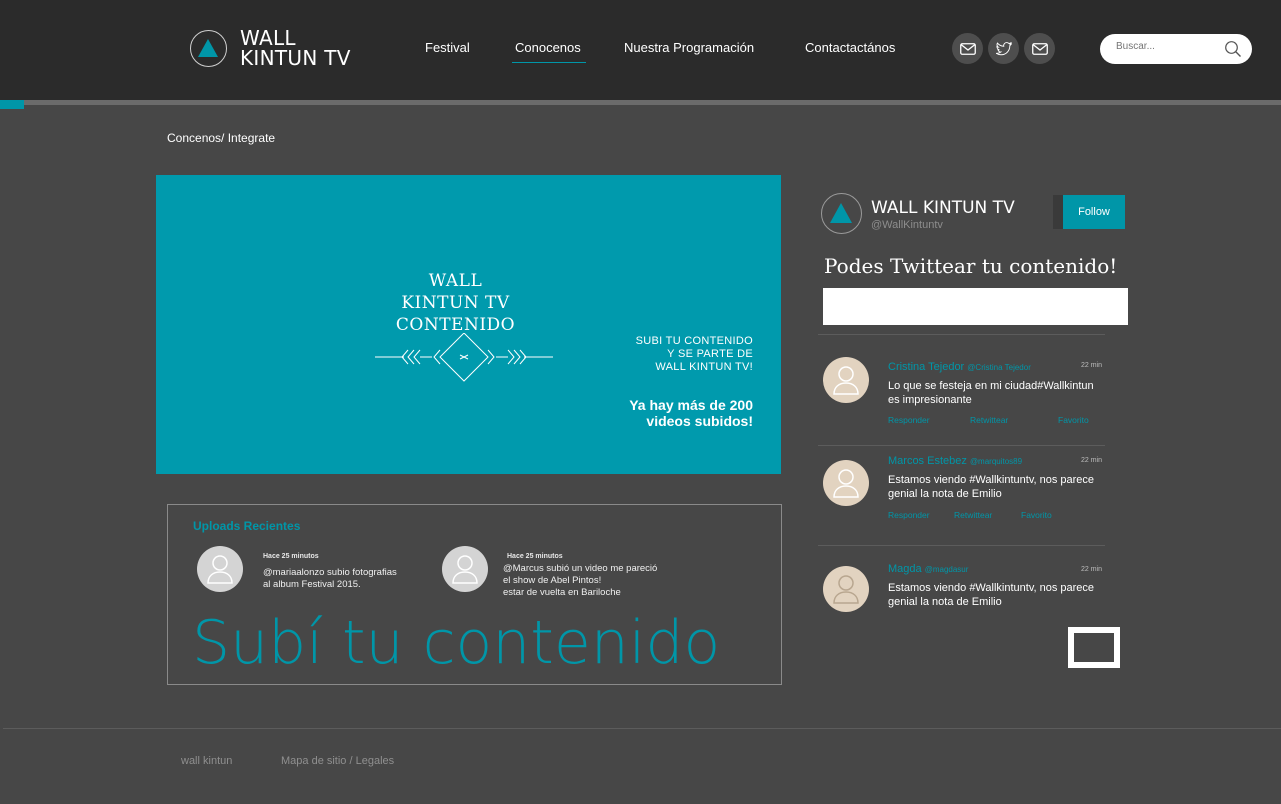 Image resolution: width=1281 pixels, height=804 pixels. I want to click on twitter-icon, so click(1003, 48).